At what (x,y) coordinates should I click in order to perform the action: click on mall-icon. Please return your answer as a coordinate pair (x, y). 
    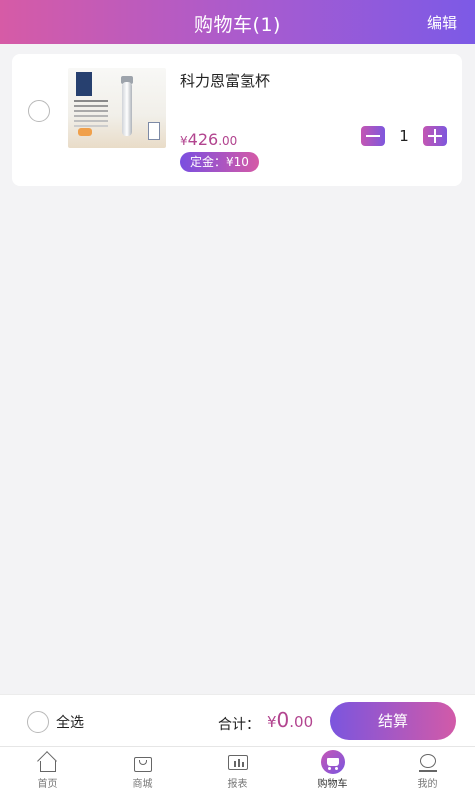
    Looking at the image, I should click on (143, 763).